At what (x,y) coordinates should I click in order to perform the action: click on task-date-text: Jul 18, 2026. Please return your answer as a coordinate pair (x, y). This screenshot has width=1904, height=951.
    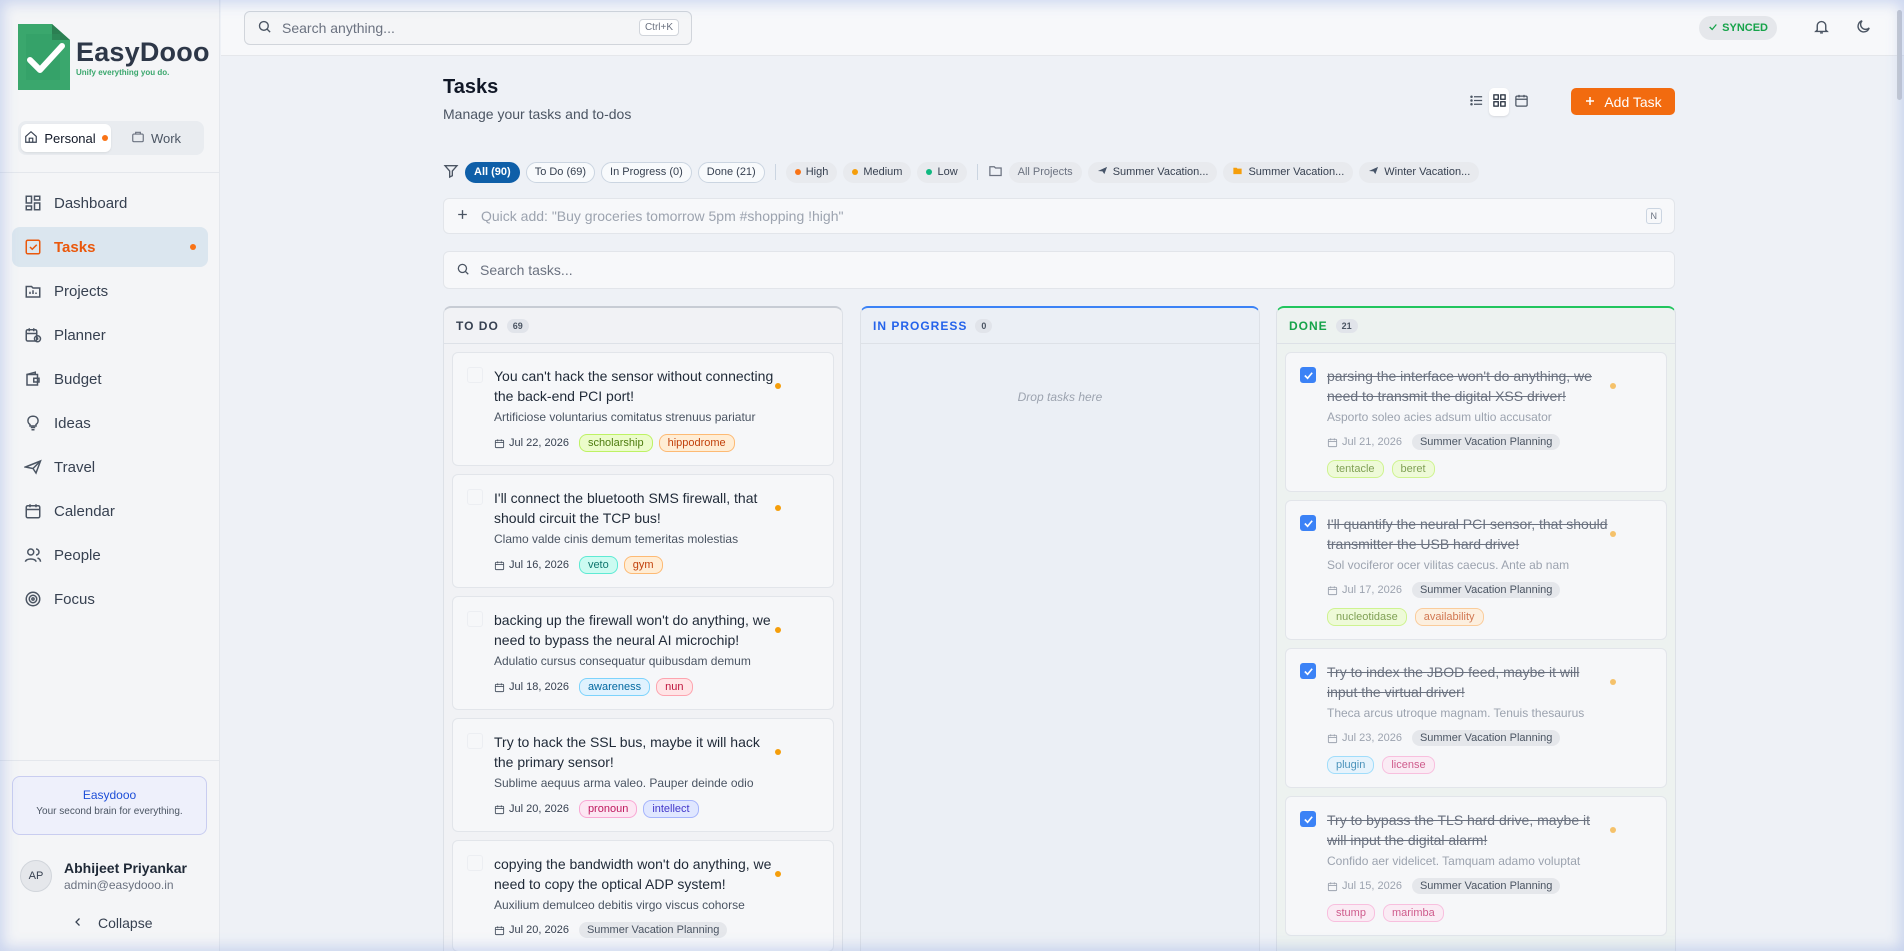
    Looking at the image, I should click on (539, 687).